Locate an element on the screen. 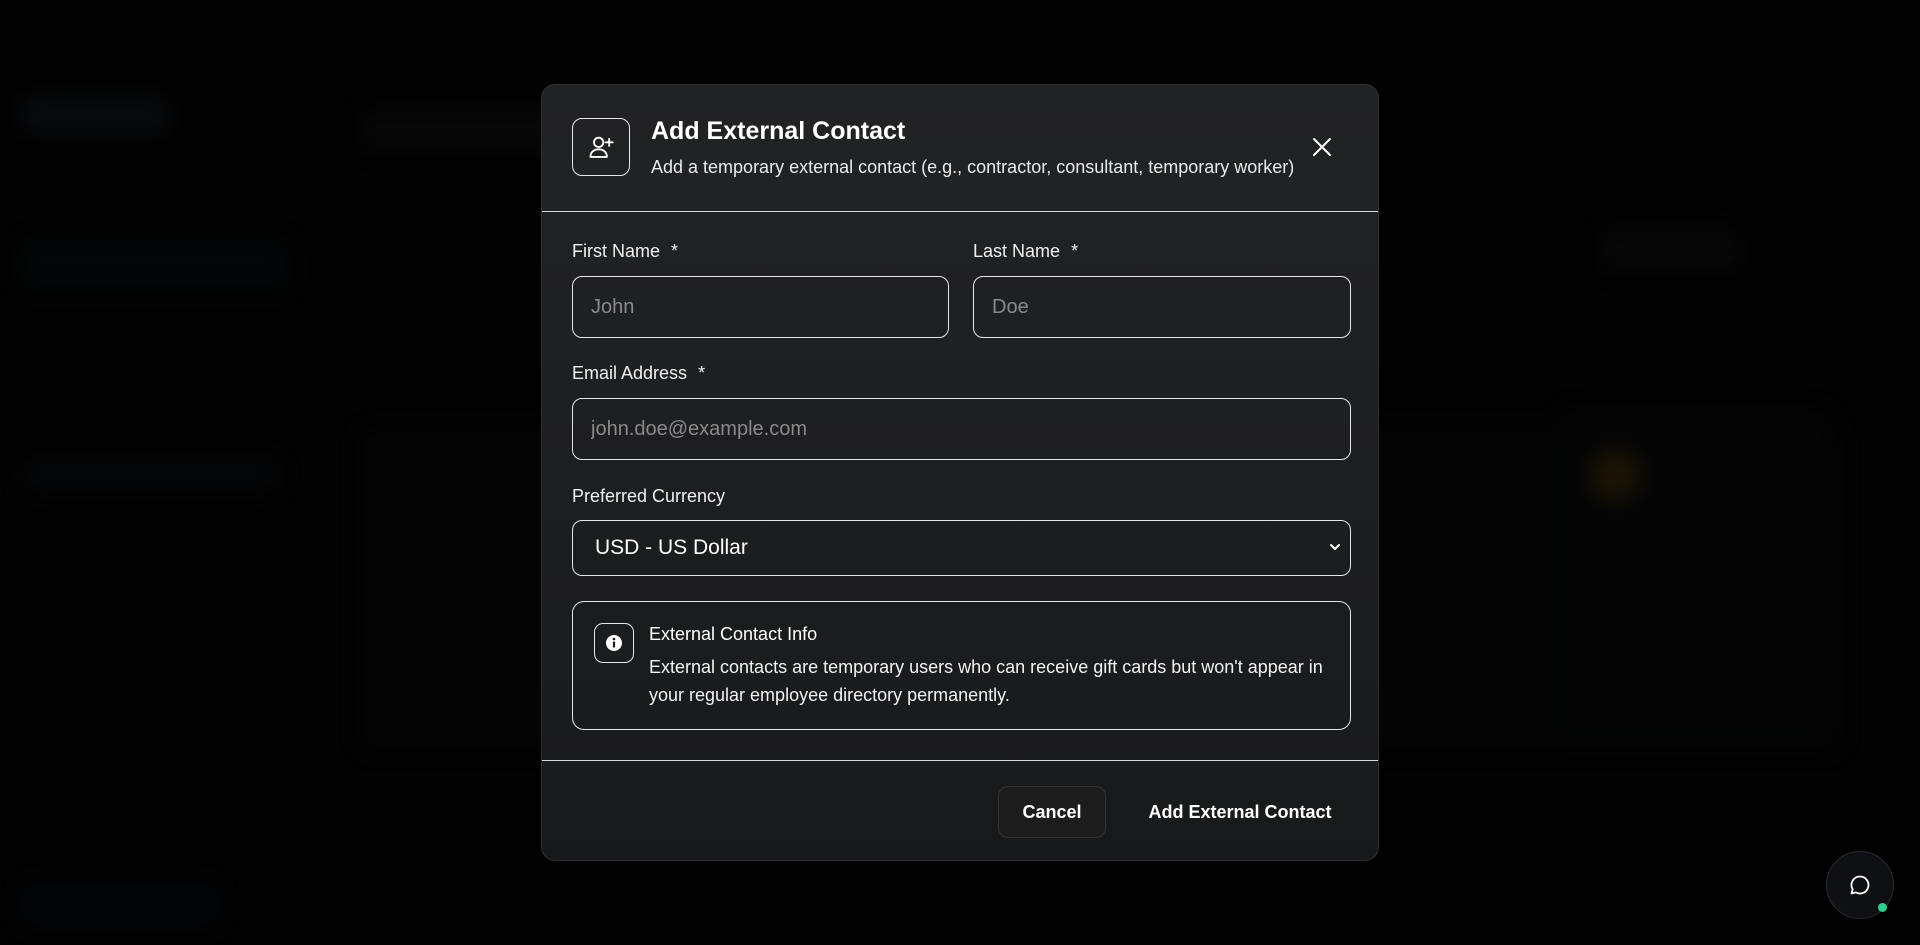 The height and width of the screenshot is (945, 1920). last-name-label: Last Name * is located at coordinates (1025, 251).